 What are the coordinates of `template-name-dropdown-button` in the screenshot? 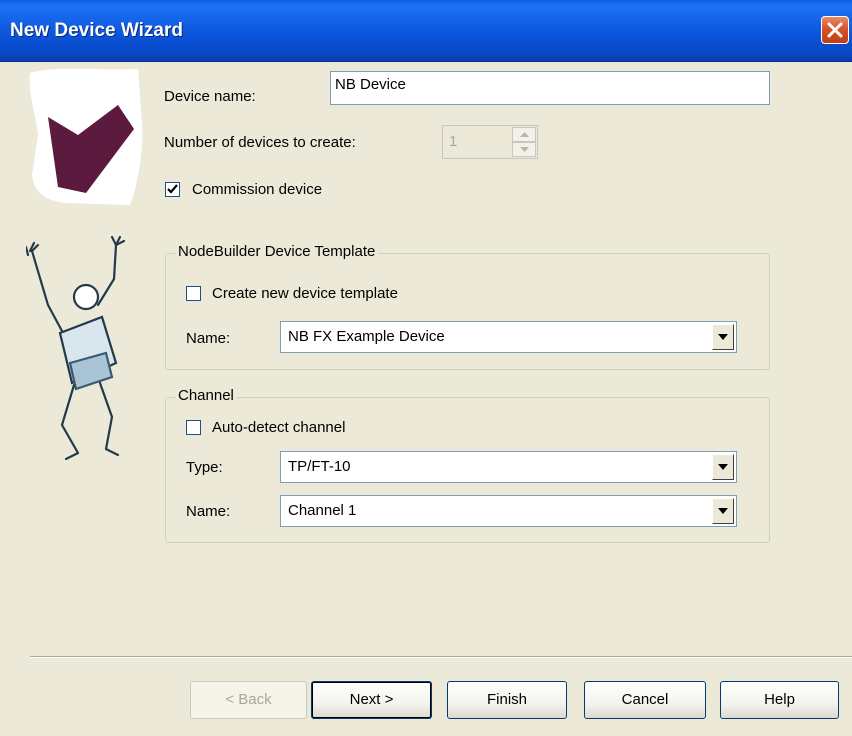 It's located at (723, 337).